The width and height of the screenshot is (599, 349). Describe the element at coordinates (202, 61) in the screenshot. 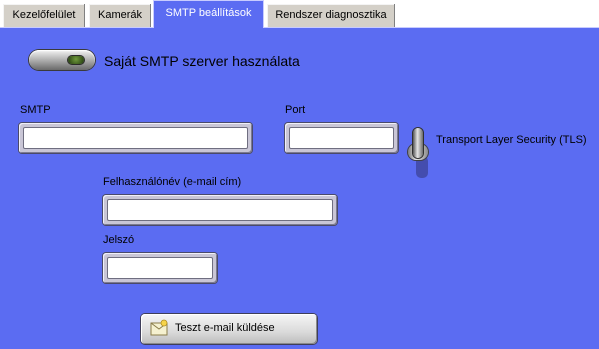

I see `own-smtp-server-label: Saját SMTP szerver használata` at that location.